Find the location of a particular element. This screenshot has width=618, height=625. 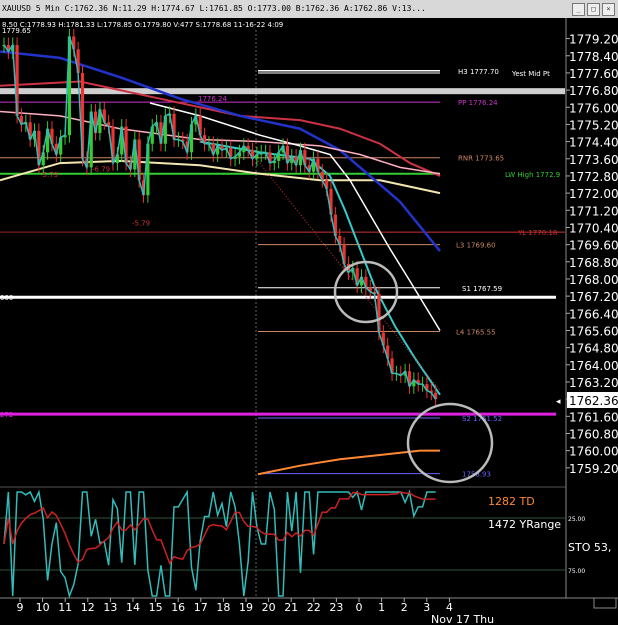

price-tick-label: 1772.80 is located at coordinates (593, 177).